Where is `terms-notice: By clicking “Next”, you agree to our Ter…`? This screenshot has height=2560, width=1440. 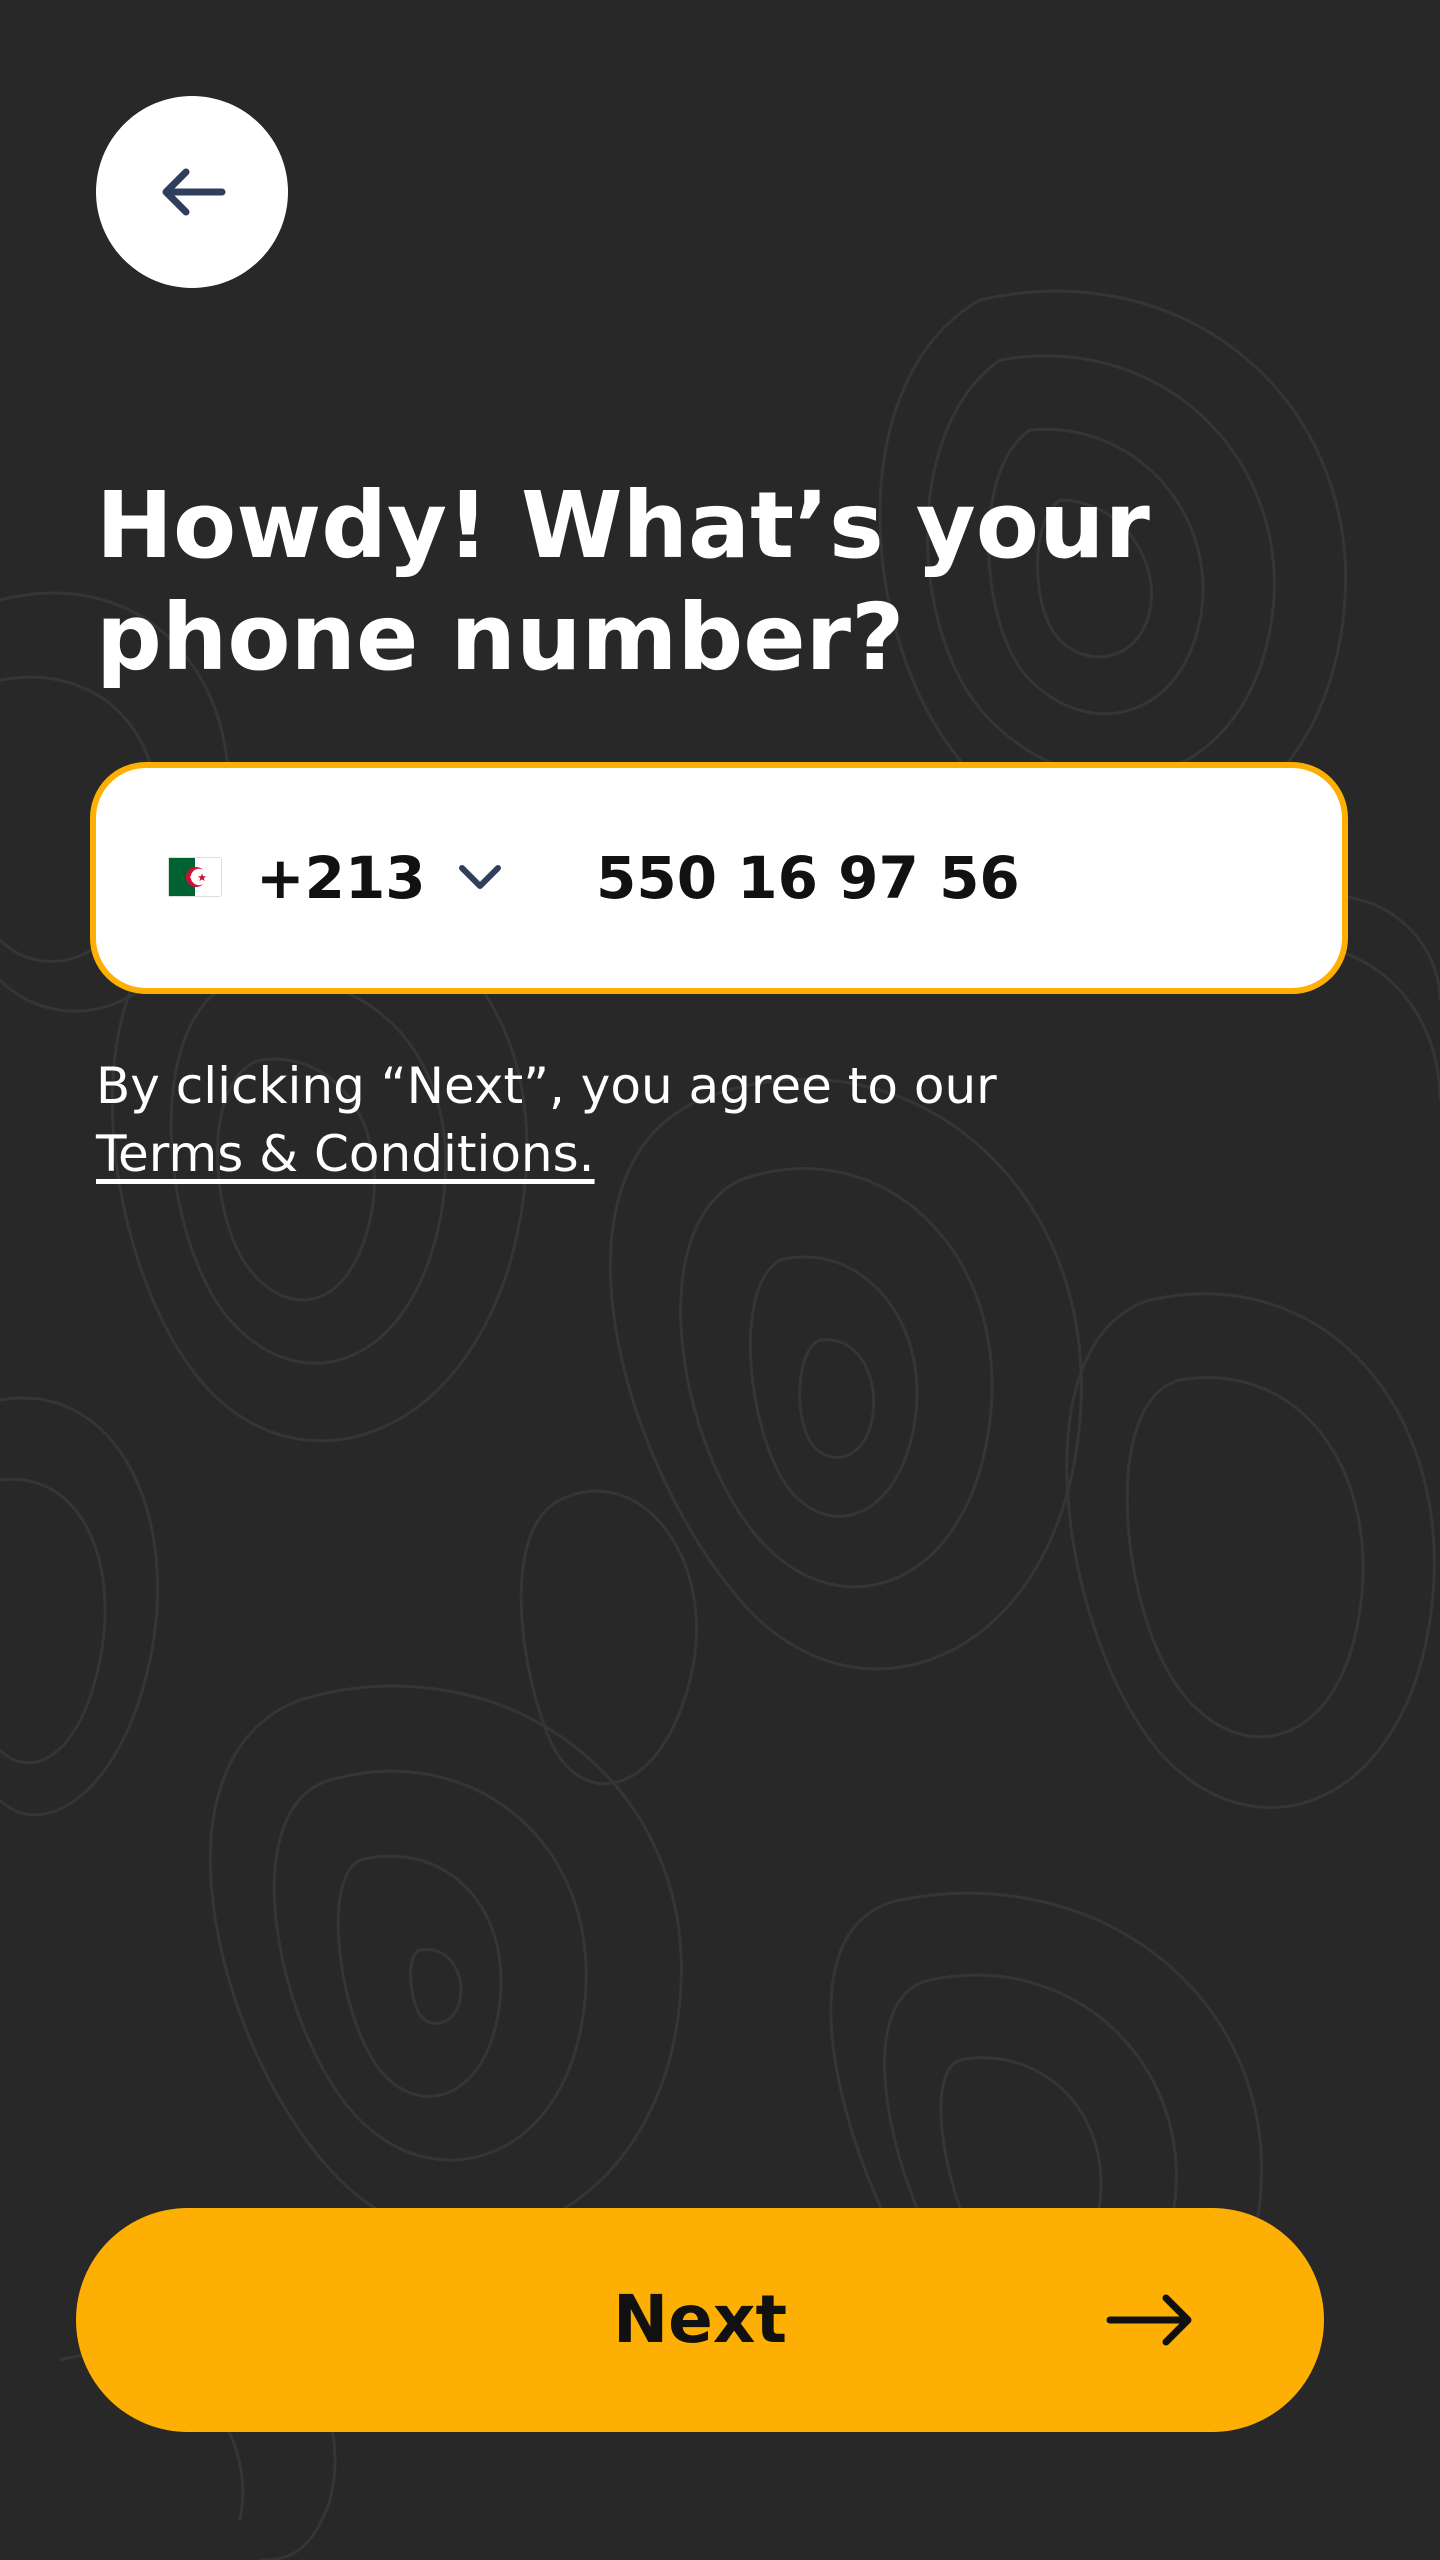
terms-notice: By clicking “Next”, you agree to our Ter… is located at coordinates (696, 1120).